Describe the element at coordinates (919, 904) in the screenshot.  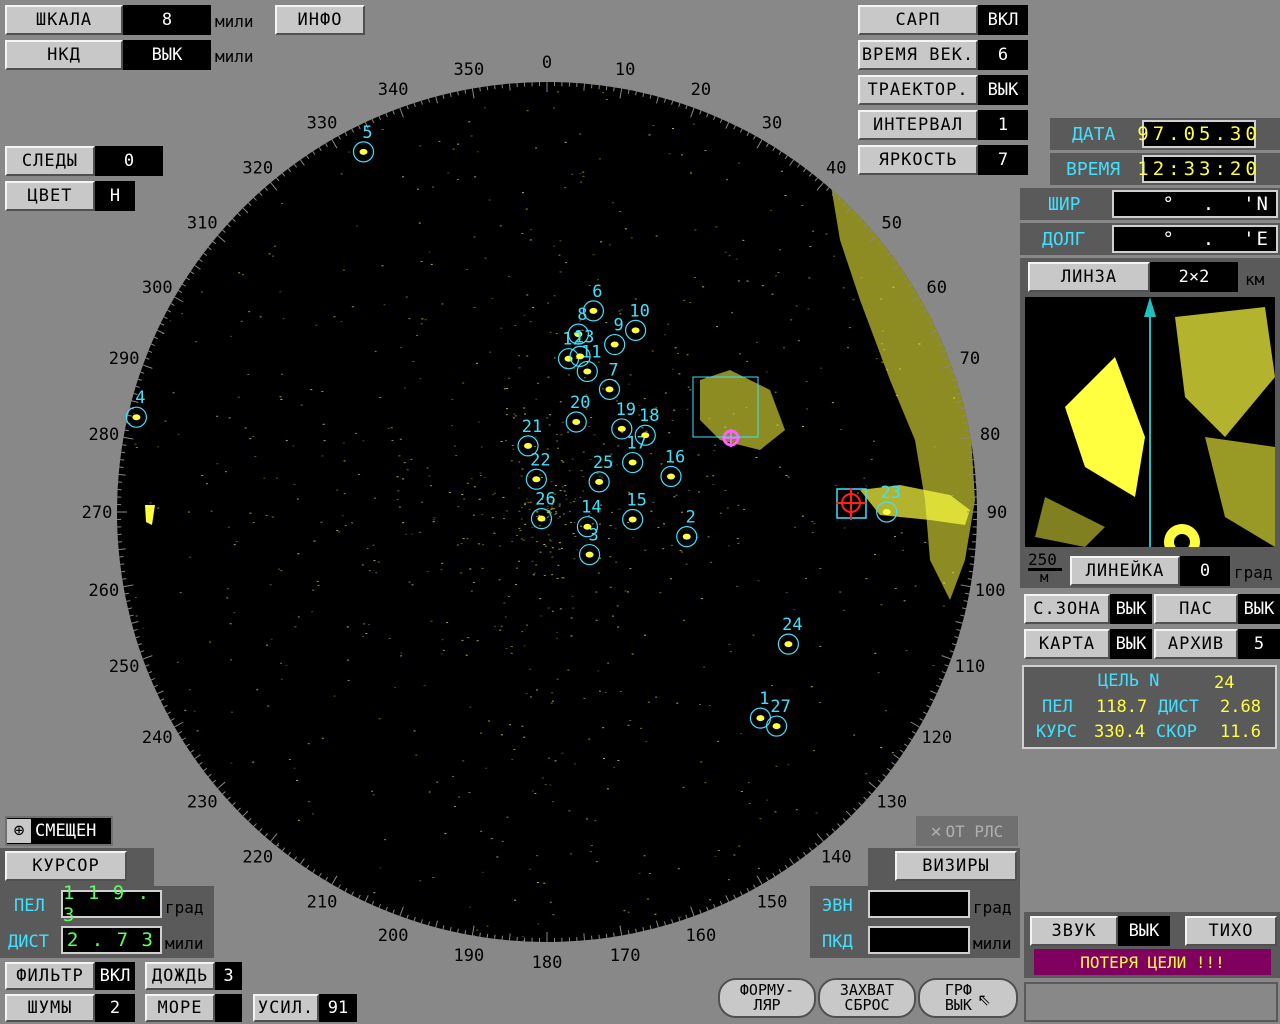
I see `evn-value` at that location.